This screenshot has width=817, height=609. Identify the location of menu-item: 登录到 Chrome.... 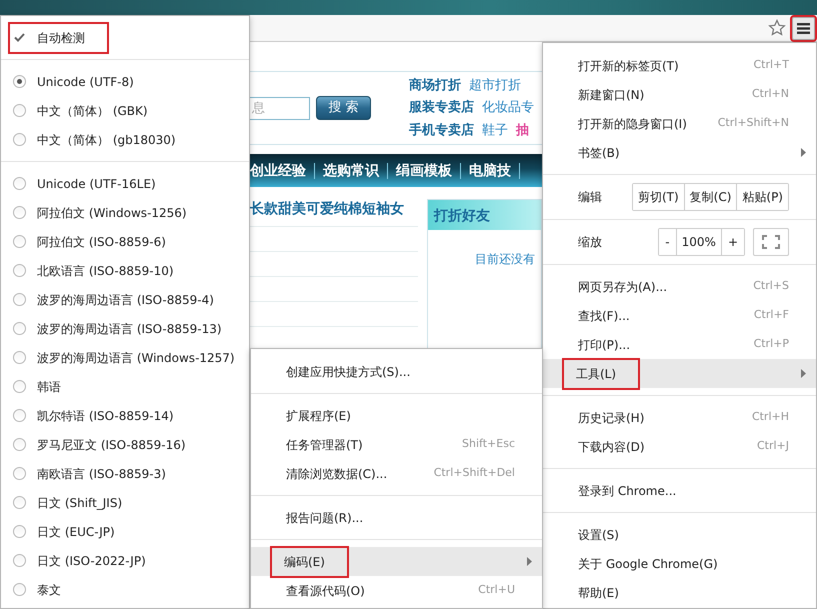
(679, 490).